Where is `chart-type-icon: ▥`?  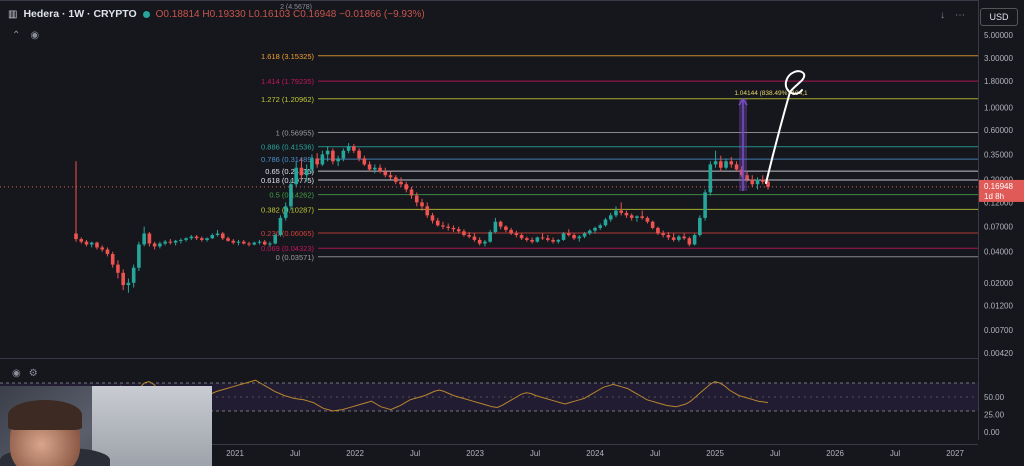 chart-type-icon: ▥ is located at coordinates (12, 14).